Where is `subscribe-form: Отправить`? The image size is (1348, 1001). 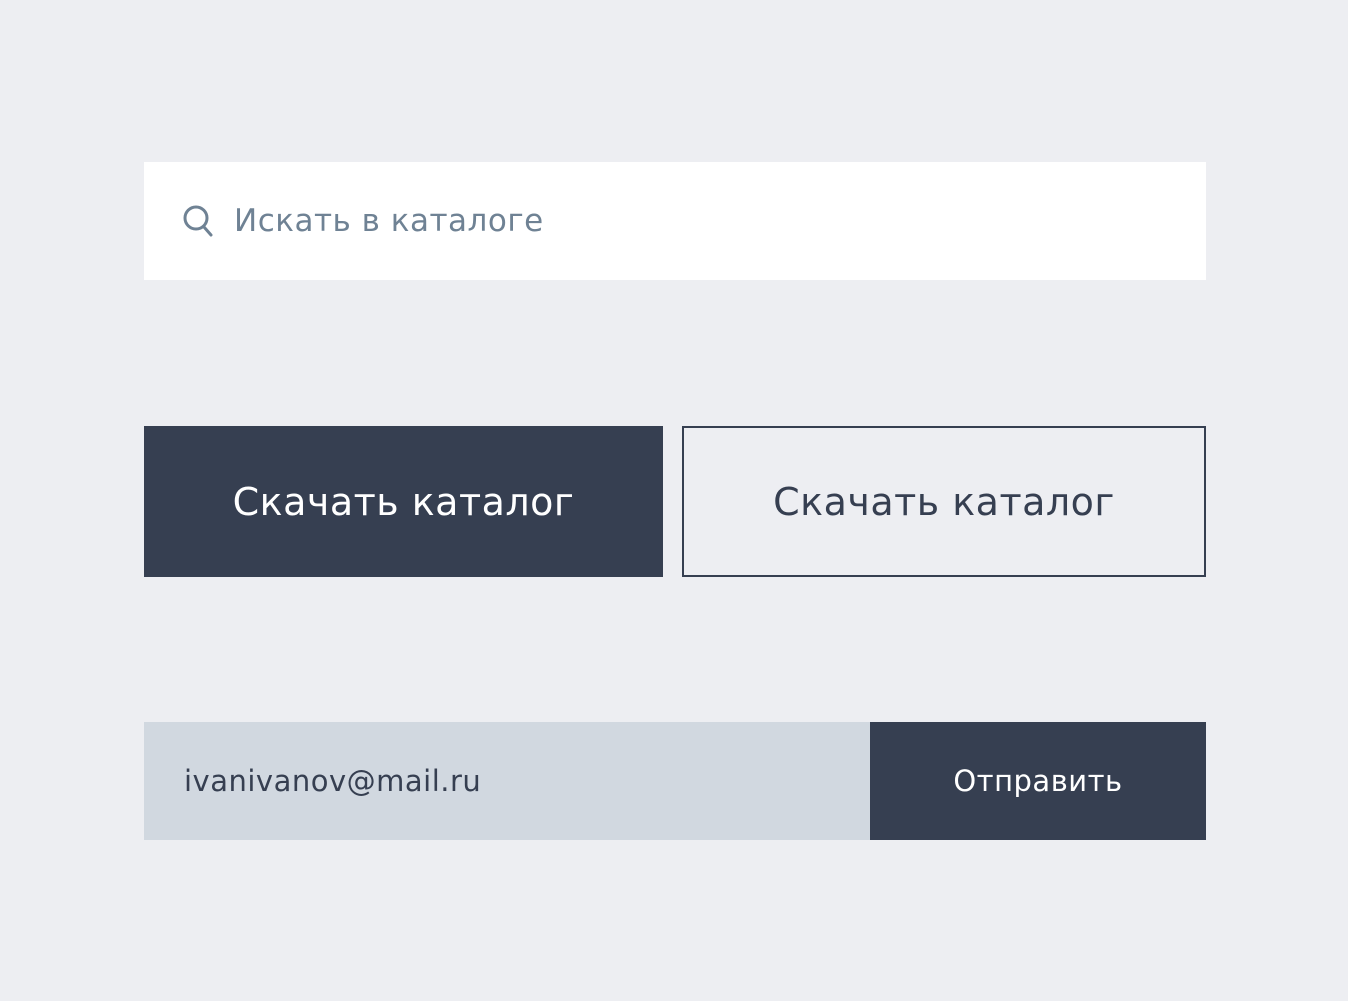 subscribe-form: Отправить is located at coordinates (675, 781).